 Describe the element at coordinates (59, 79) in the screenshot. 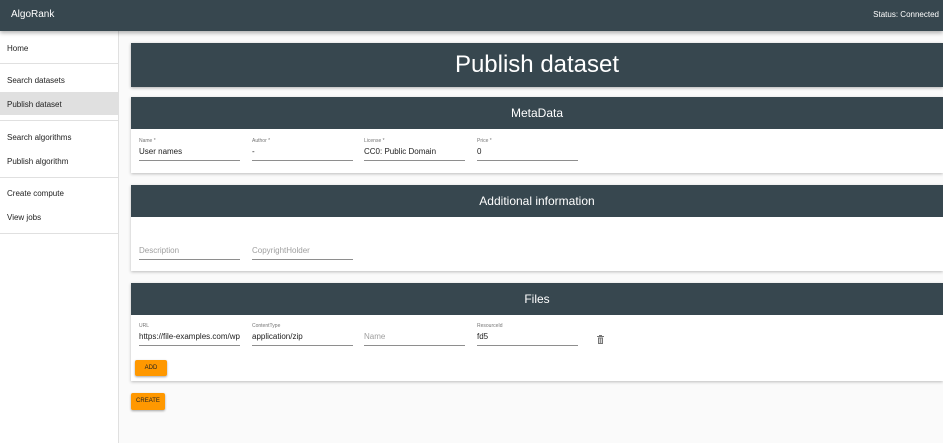

I see `sidebar-item-search-datasets: Search datasets` at that location.